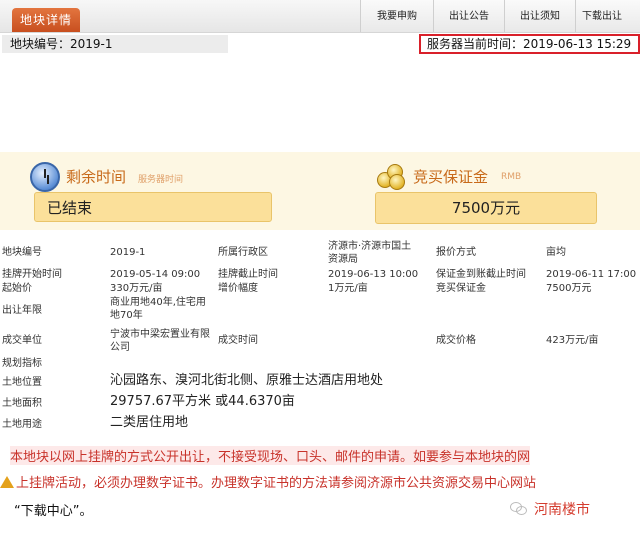 This screenshot has width=640, height=537. What do you see at coordinates (511, 177) in the screenshot?
I see `deposit-currency: RMB` at bounding box center [511, 177].